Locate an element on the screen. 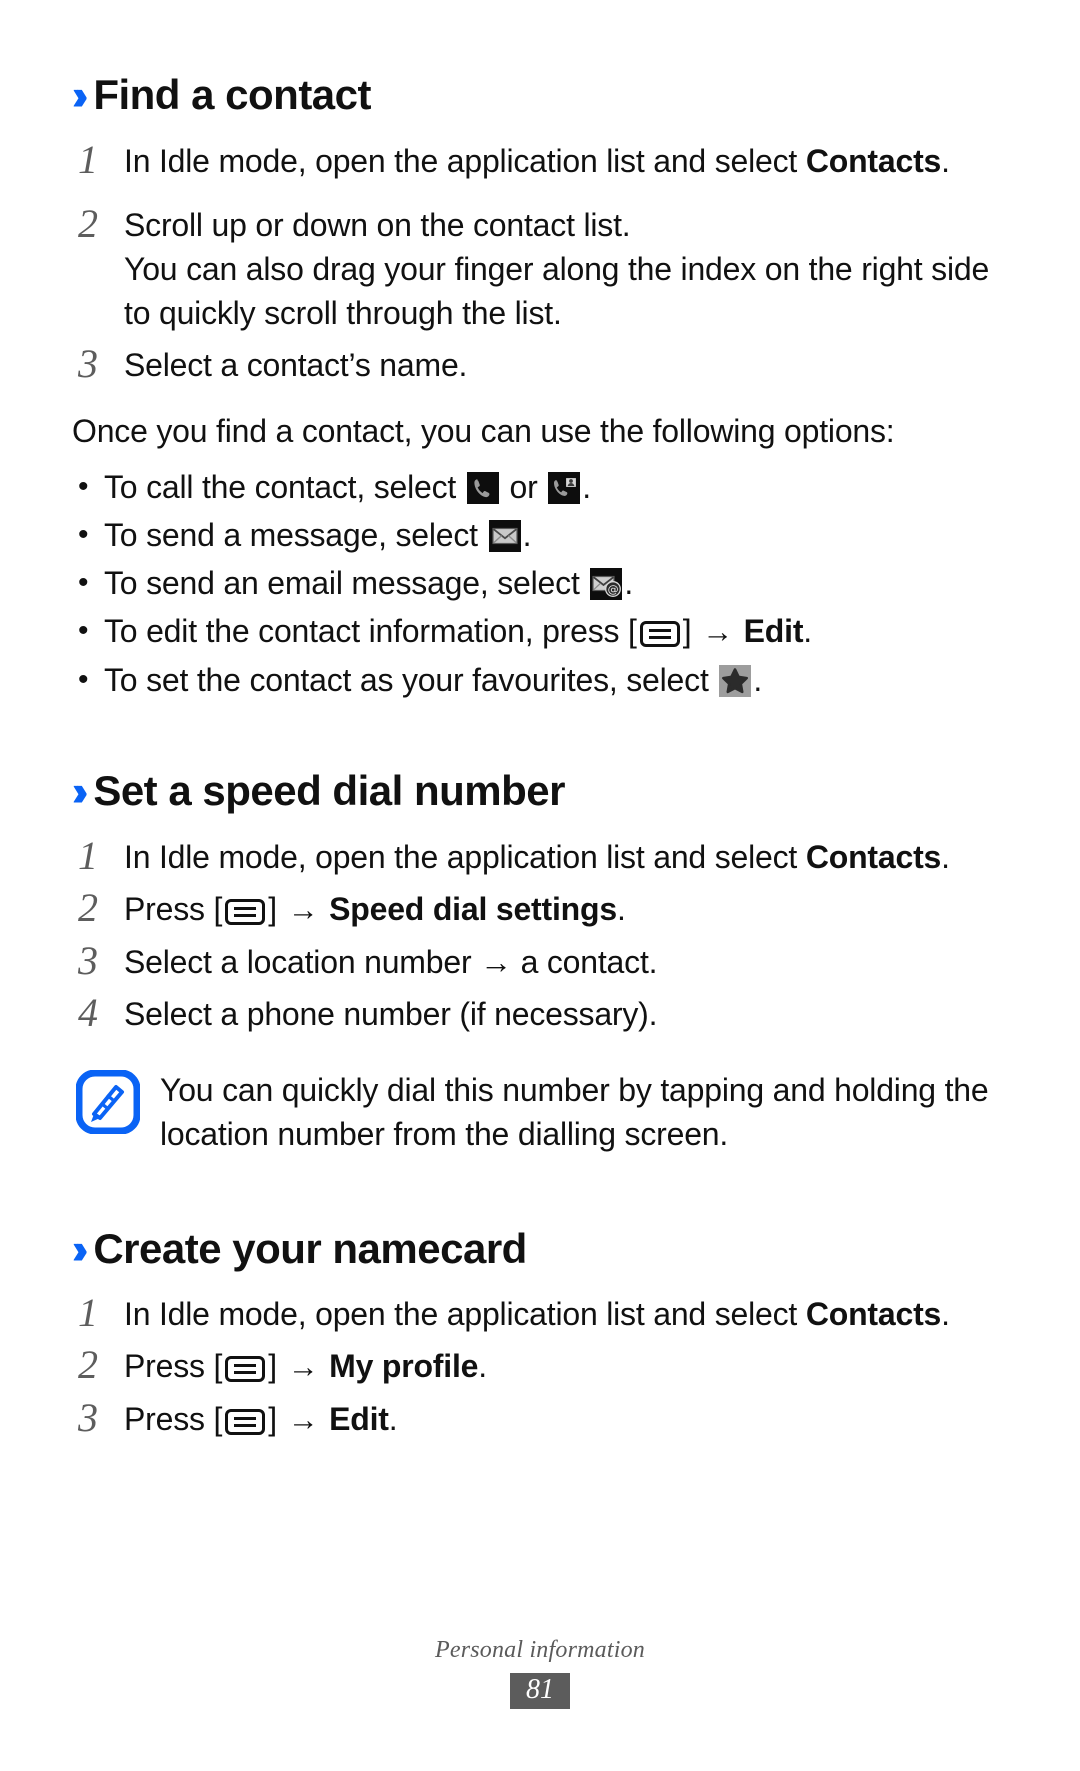 Image resolution: width=1080 pixels, height=1771 pixels. bullet-text-before: To send a message, select is located at coordinates (295, 534).